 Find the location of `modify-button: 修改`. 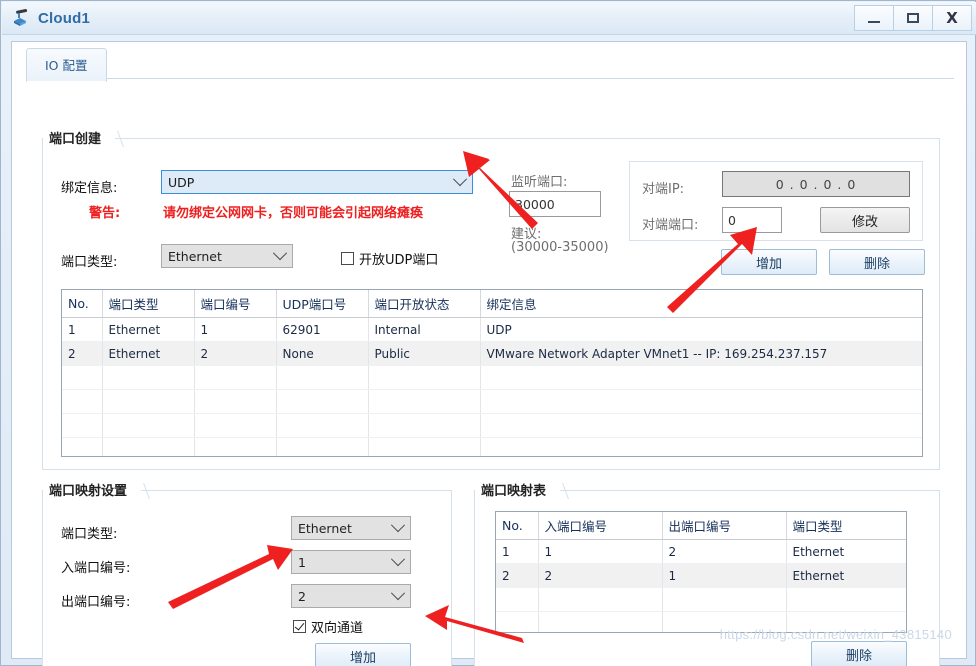

modify-button: 修改 is located at coordinates (865, 220).